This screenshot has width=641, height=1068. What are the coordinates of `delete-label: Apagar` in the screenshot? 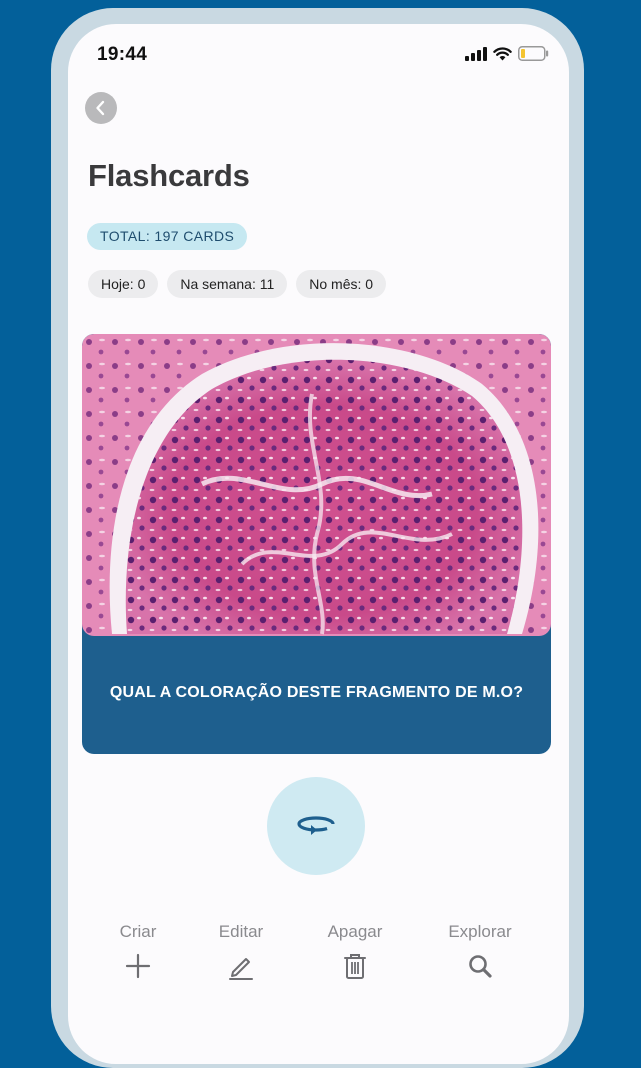 It's located at (355, 931).